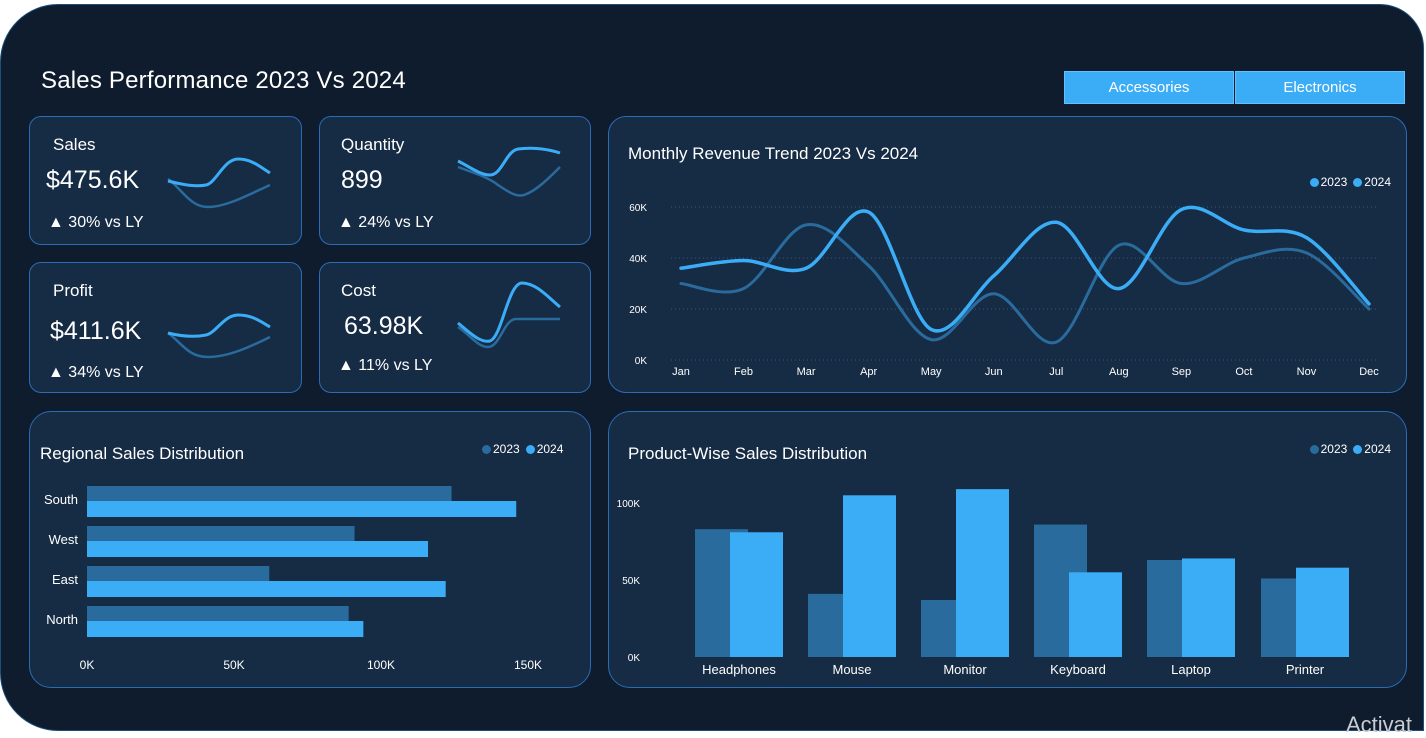  I want to click on category-label: West, so click(64, 539).